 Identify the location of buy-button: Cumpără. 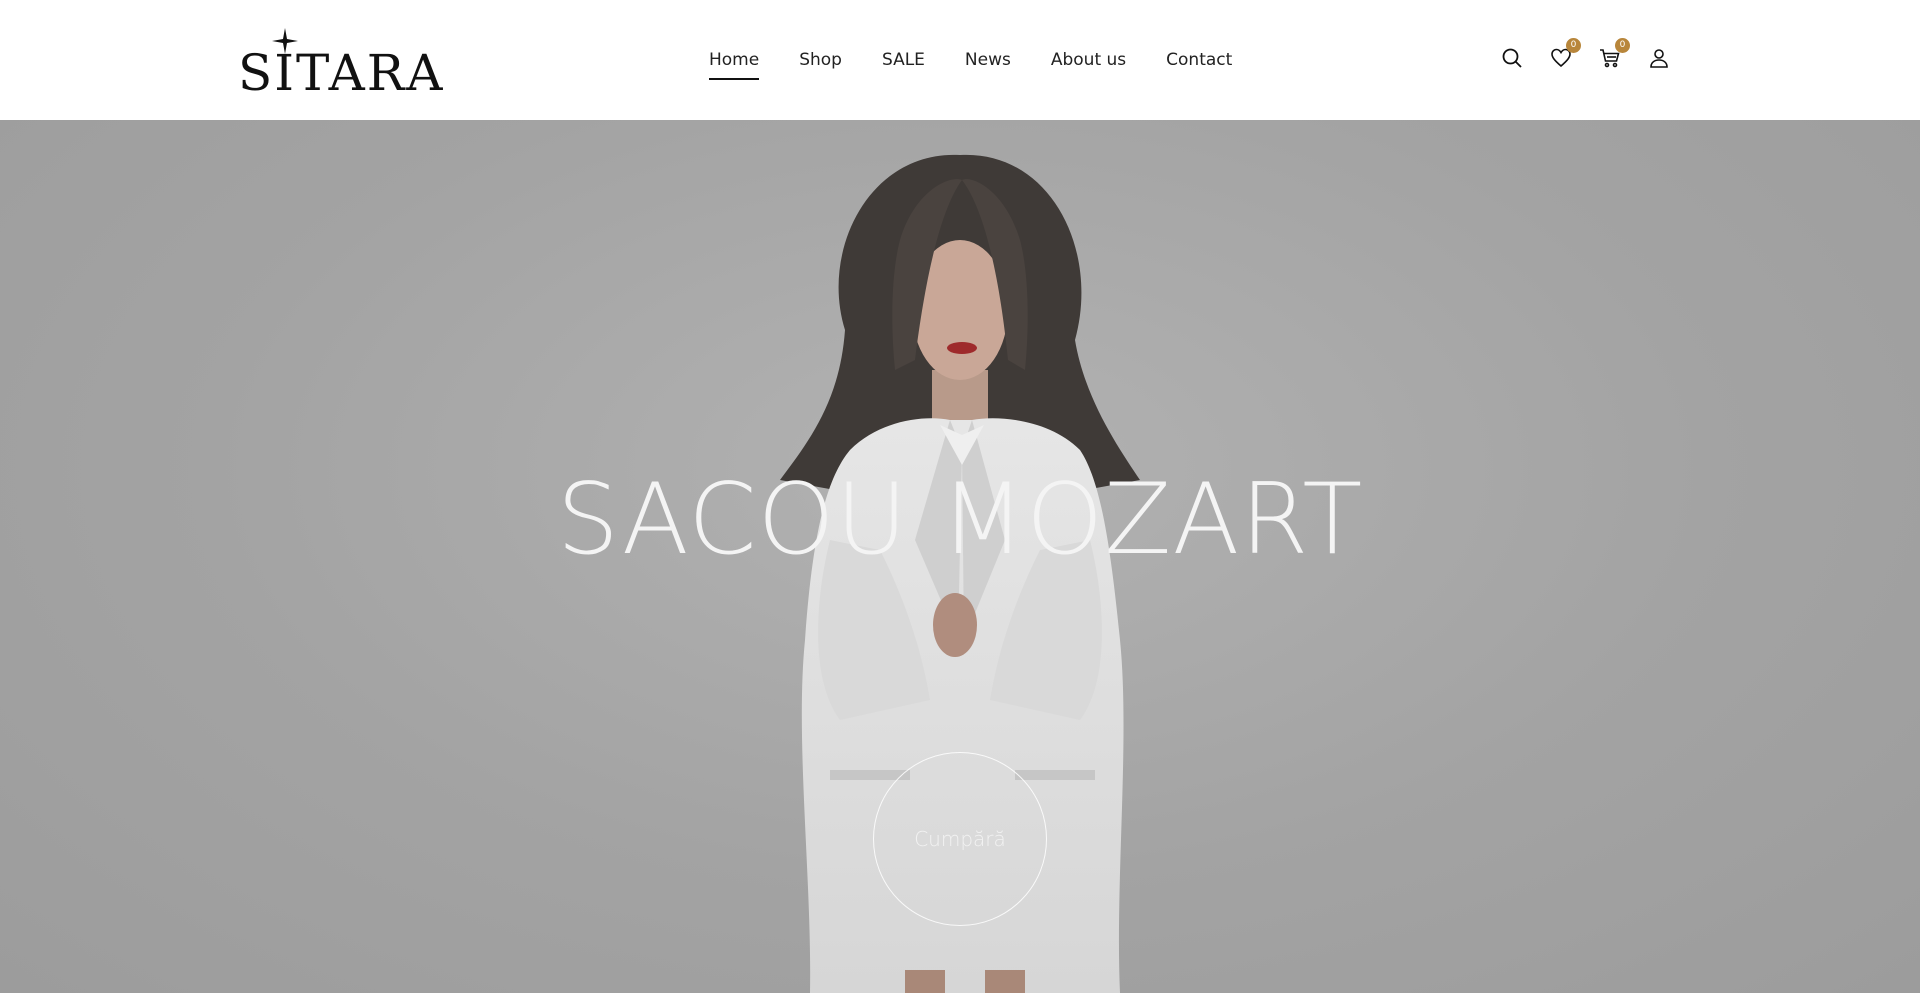
(960, 839).